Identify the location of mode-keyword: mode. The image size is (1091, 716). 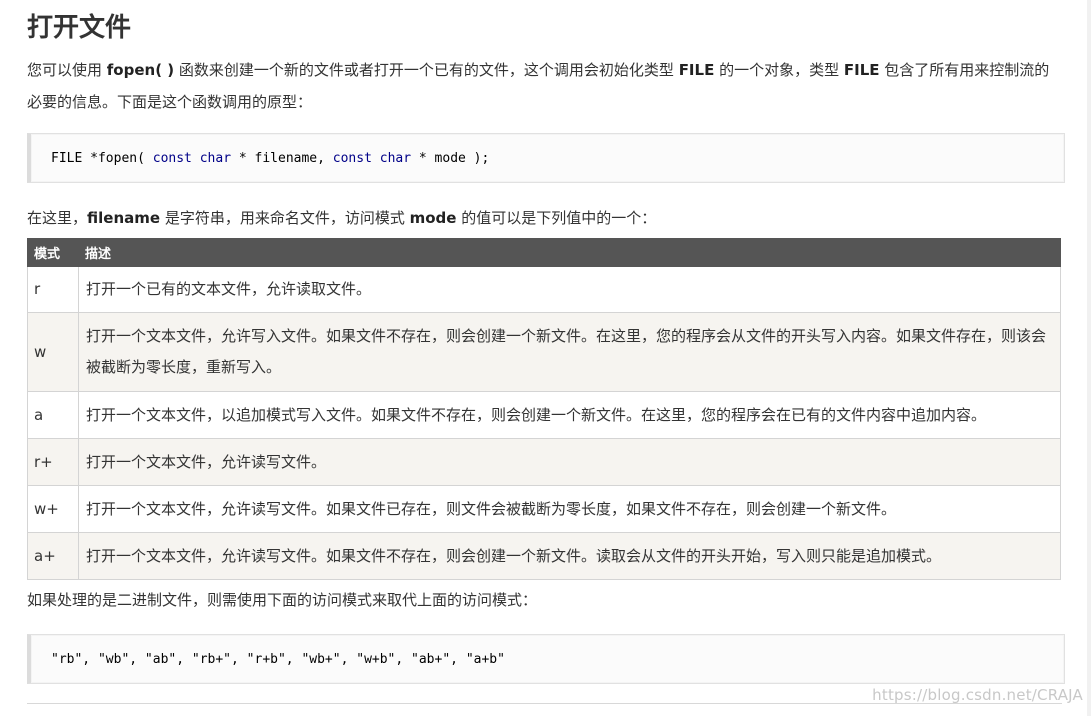
(433, 218).